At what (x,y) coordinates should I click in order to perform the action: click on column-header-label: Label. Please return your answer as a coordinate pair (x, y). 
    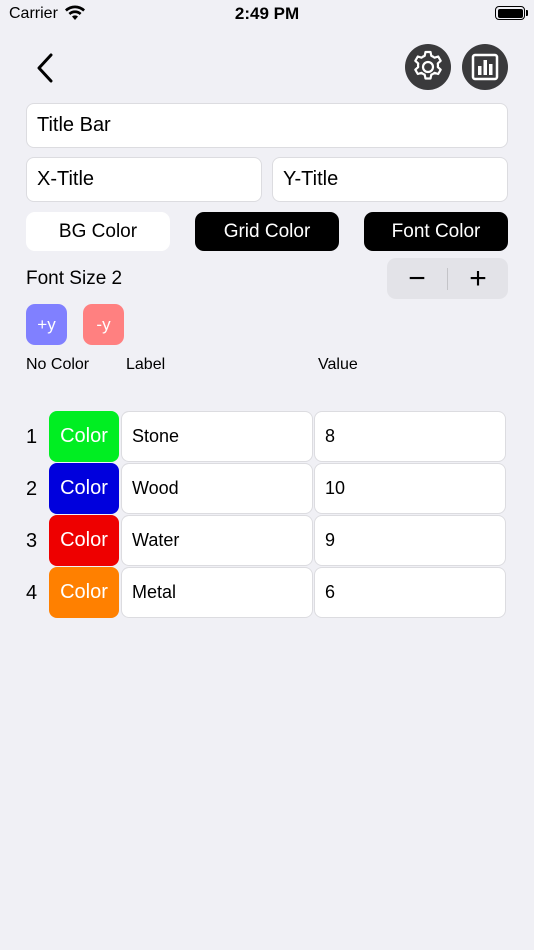
    Looking at the image, I should click on (146, 364).